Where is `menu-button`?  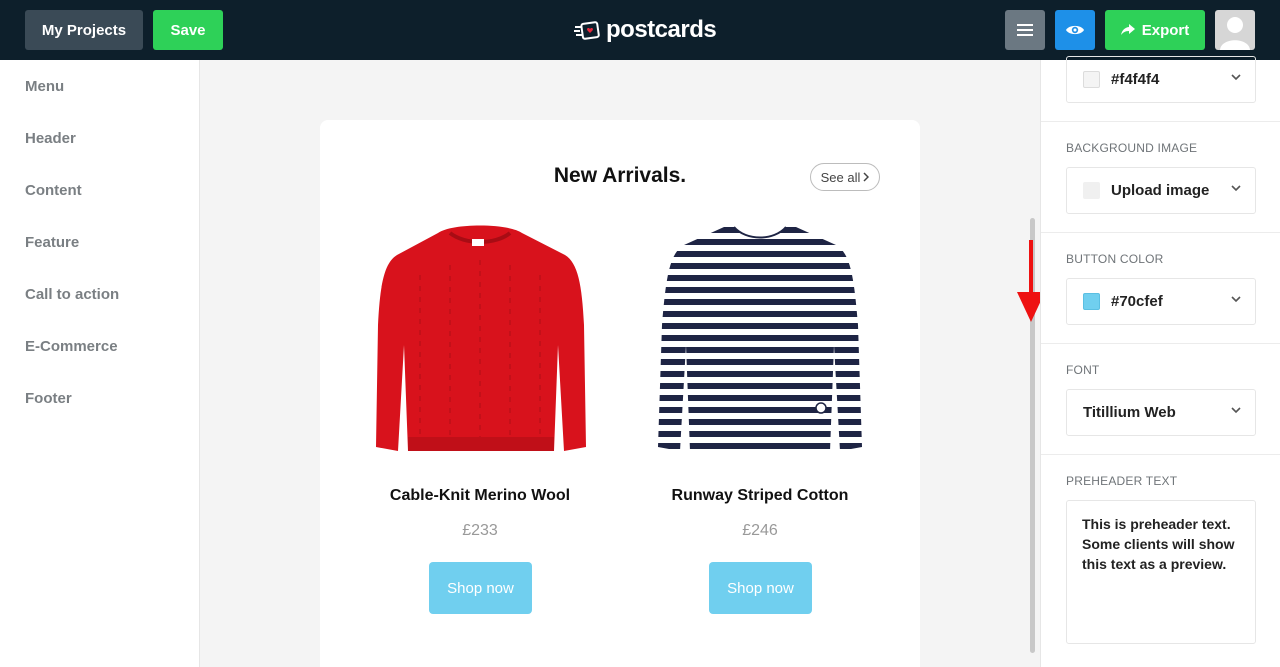
menu-button is located at coordinates (1025, 30).